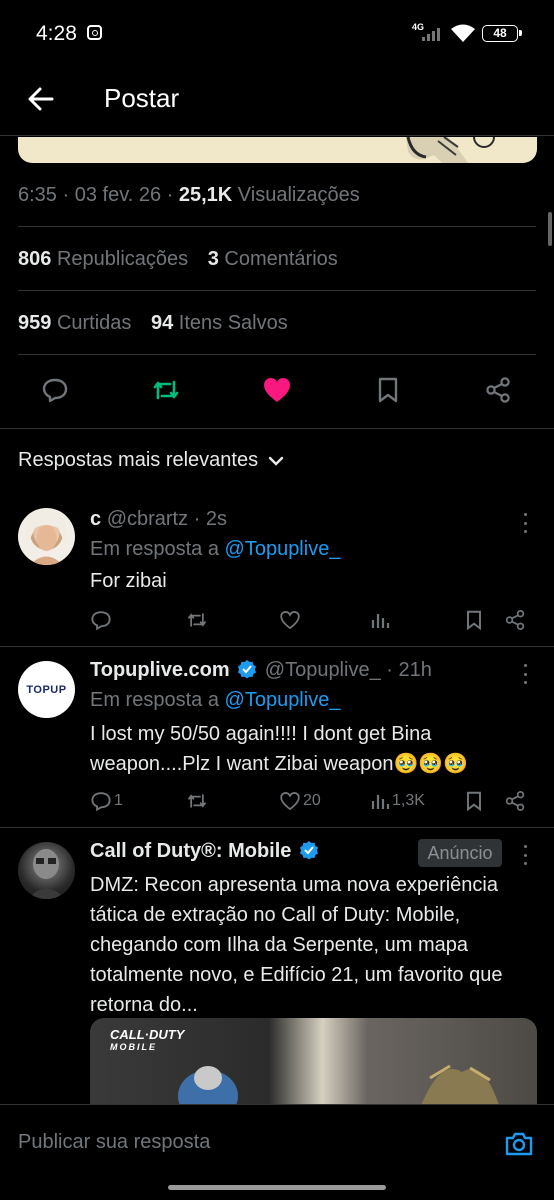 This screenshot has width=554, height=1200. I want to click on wifi-icon, so click(463, 33).